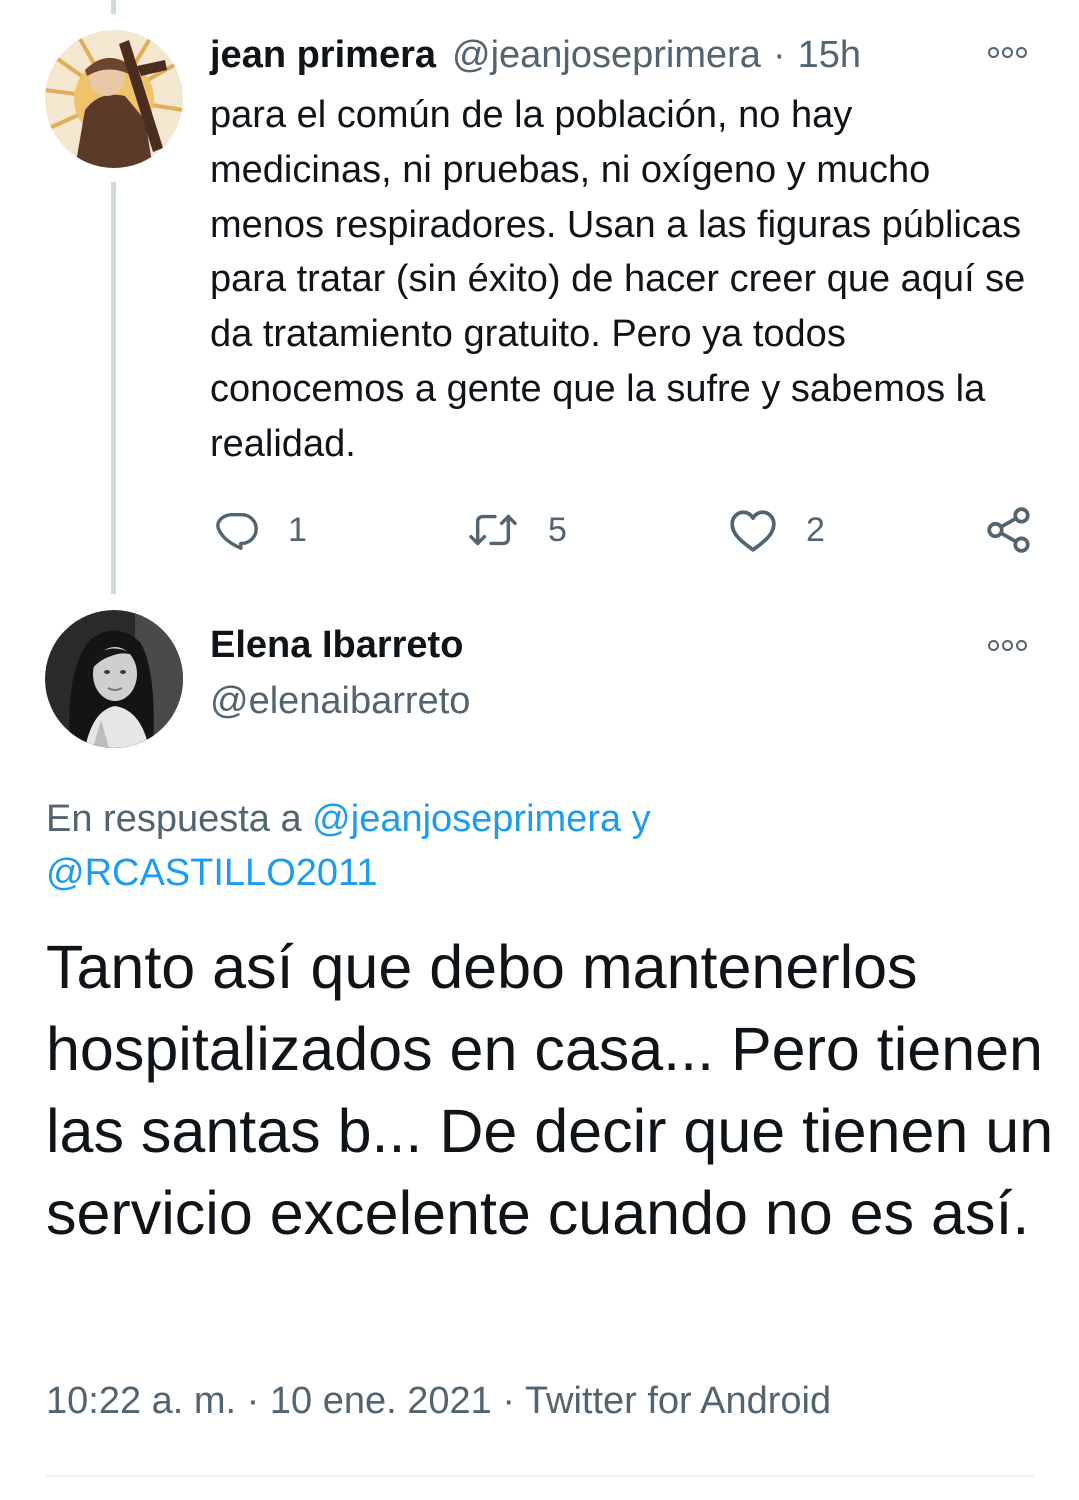 The width and height of the screenshot is (1079, 1500). Describe the element at coordinates (815, 529) in the screenshot. I see `like-count: 2` at that location.